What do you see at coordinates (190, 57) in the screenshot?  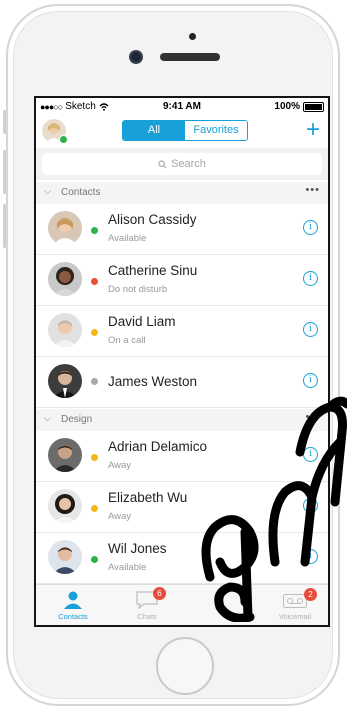 I see `earpiece-speaker` at bounding box center [190, 57].